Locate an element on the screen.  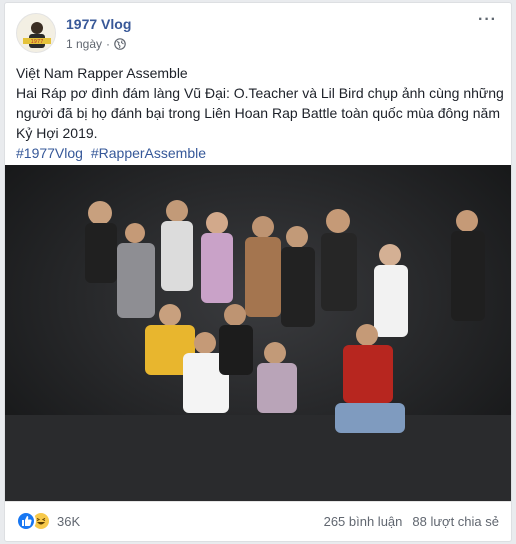
page-avatar-icon: 1977 is located at coordinates (36, 33).